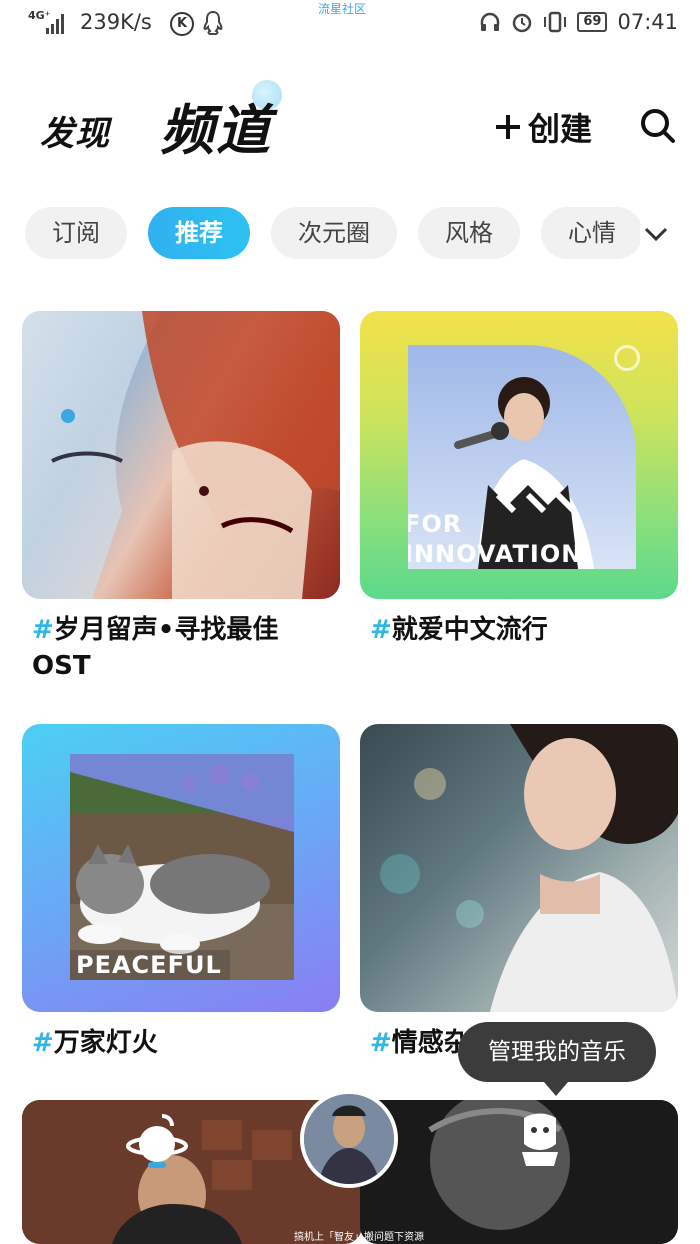 The height and width of the screenshot is (1244, 700). I want to click on vibrate-icon, so click(555, 22).